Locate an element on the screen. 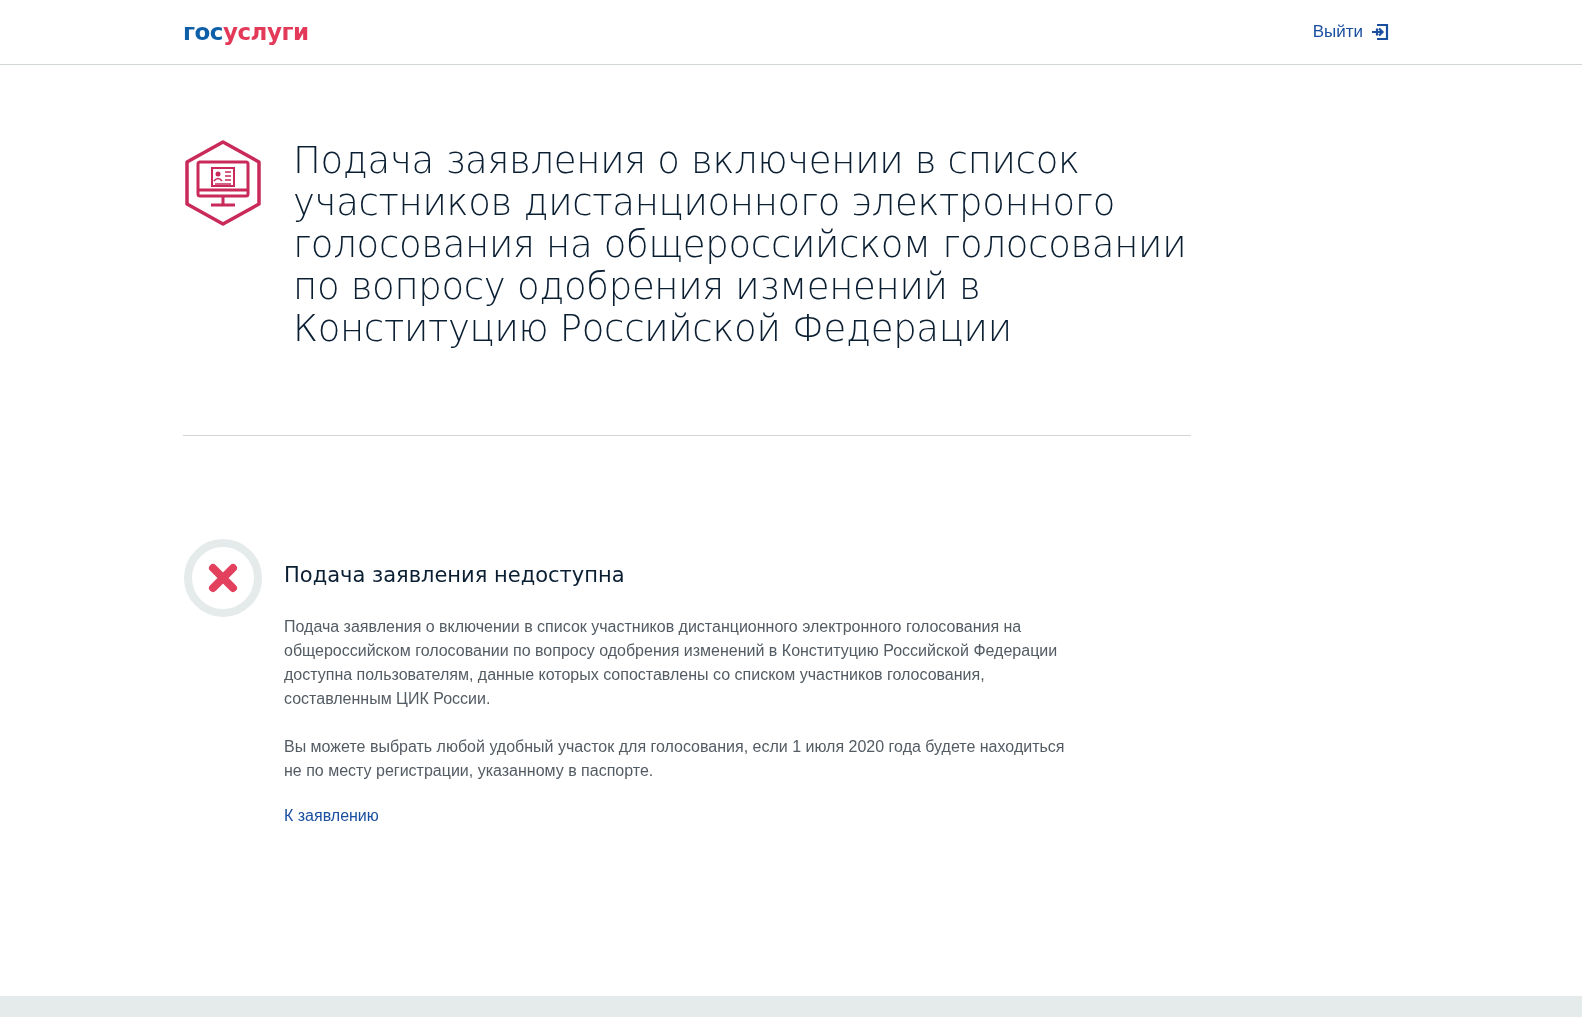 The image size is (1582, 1017). error-icon is located at coordinates (223, 578).